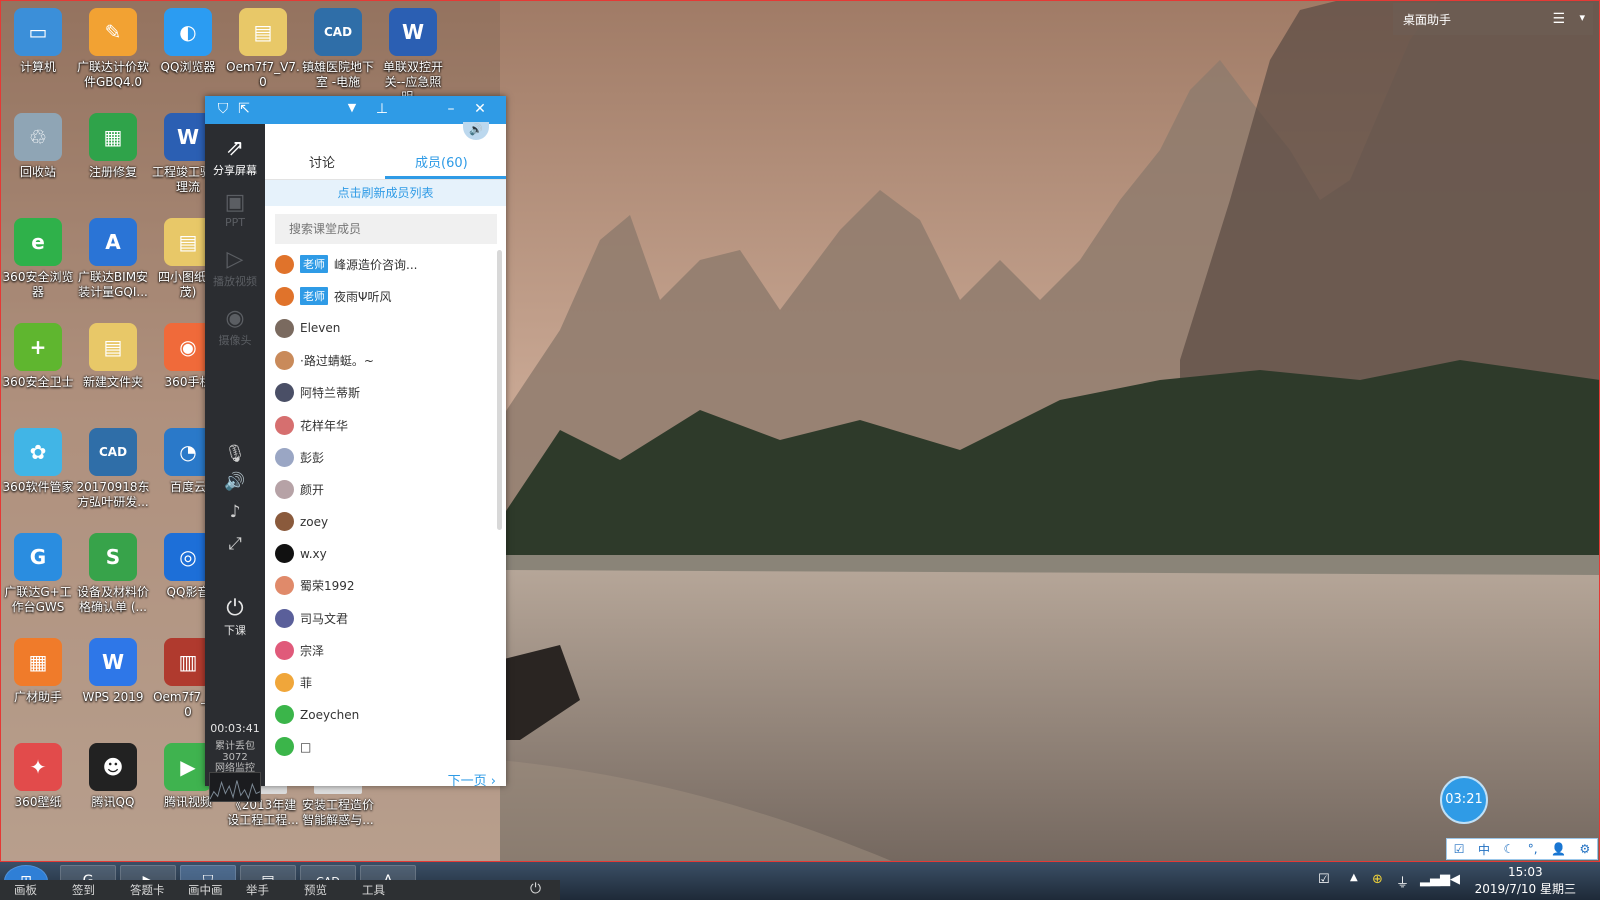 Image resolution: width=1600 pixels, height=900 pixels. What do you see at coordinates (38, 776) in the screenshot?
I see `desktop-icon-360-wallpaper: ✦ 360壁纸` at bounding box center [38, 776].